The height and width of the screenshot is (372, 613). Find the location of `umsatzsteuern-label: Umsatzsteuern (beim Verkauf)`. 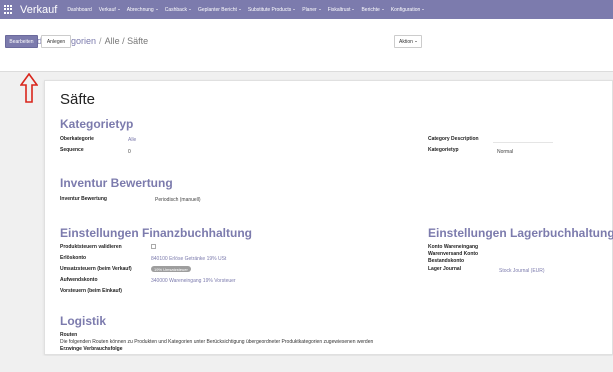

umsatzsteuern-label: Umsatzsteuern (beim Verkauf) is located at coordinates (96, 269).